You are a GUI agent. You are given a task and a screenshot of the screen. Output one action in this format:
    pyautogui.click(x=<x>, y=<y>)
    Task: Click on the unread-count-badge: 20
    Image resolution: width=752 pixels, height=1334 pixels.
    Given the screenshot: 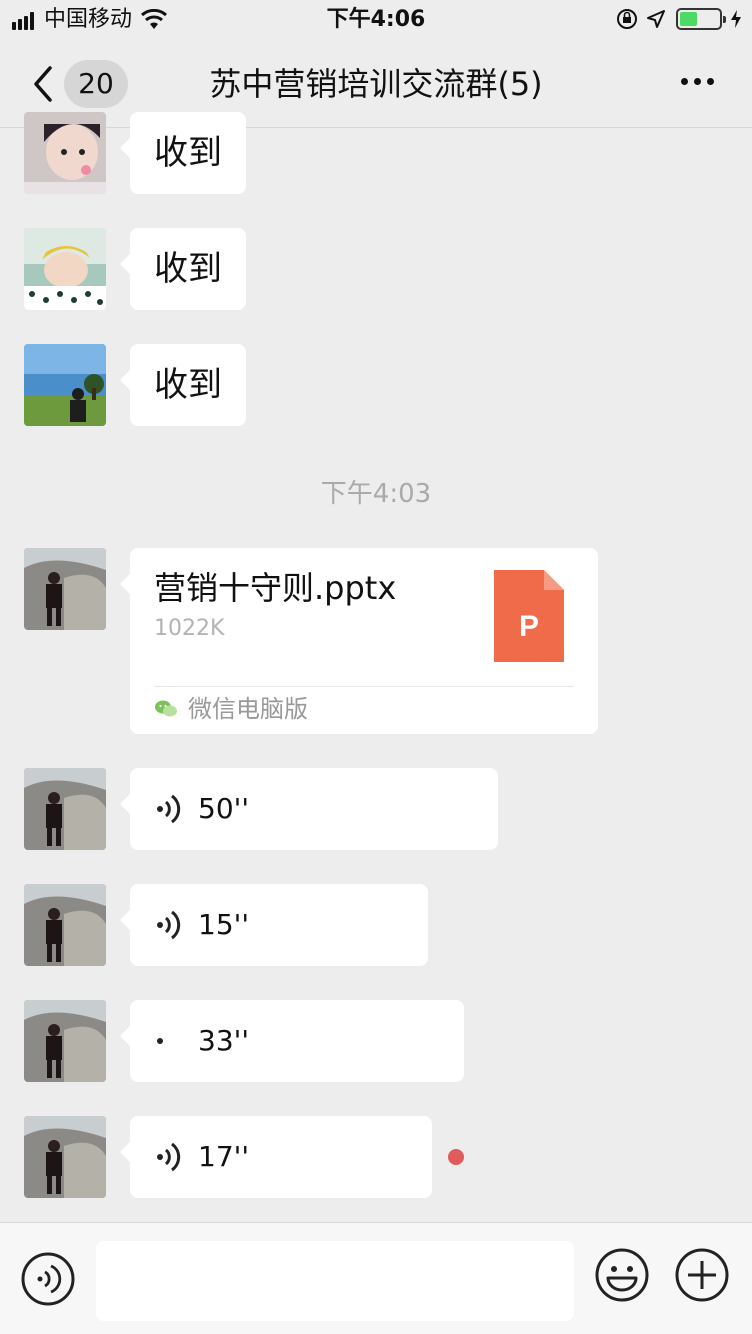 What is the action you would take?
    pyautogui.click(x=96, y=84)
    